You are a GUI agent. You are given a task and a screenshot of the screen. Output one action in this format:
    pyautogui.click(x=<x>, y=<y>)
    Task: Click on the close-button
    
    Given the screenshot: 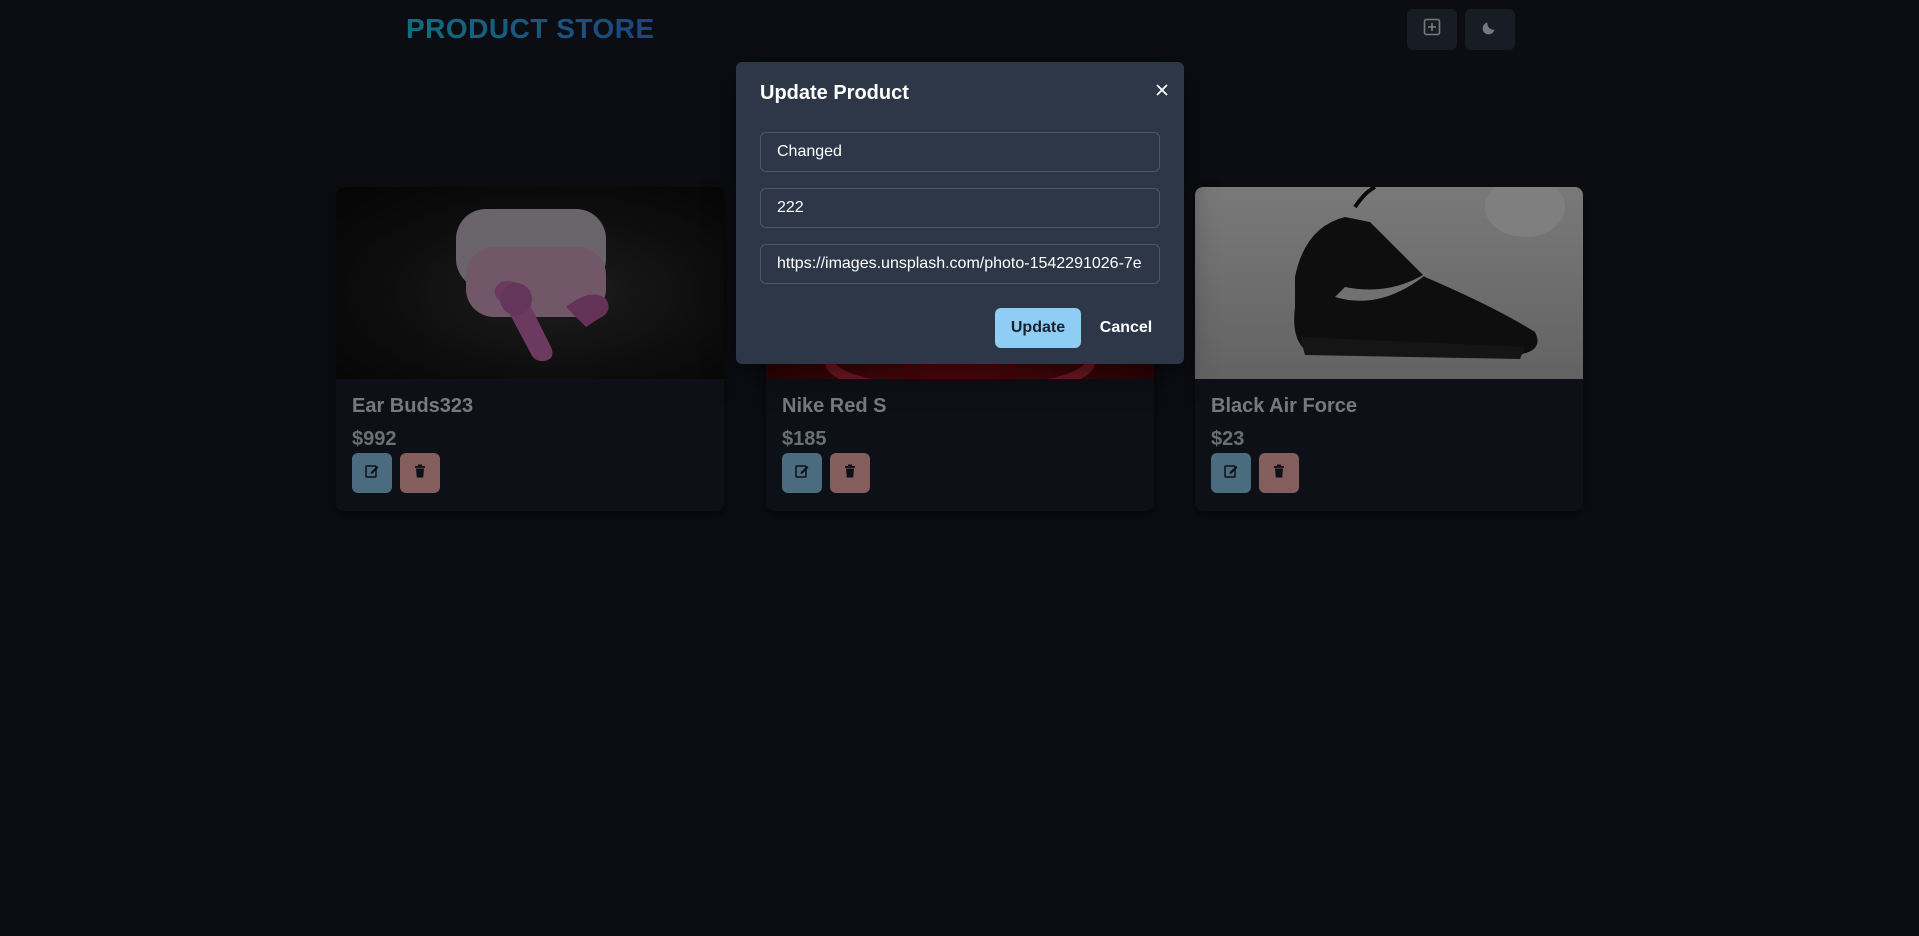 What is the action you would take?
    pyautogui.click(x=1162, y=92)
    